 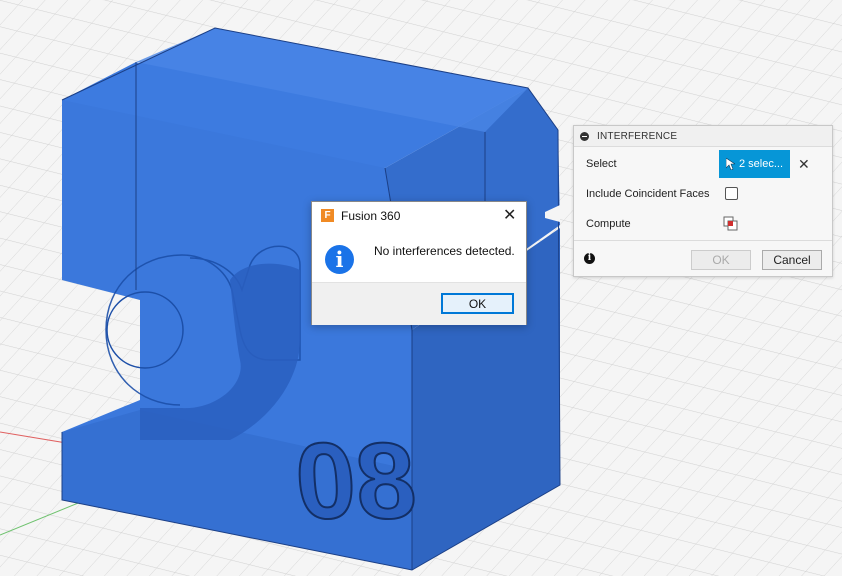 What do you see at coordinates (804, 164) in the screenshot?
I see `clear-selection-icon: ✕` at bounding box center [804, 164].